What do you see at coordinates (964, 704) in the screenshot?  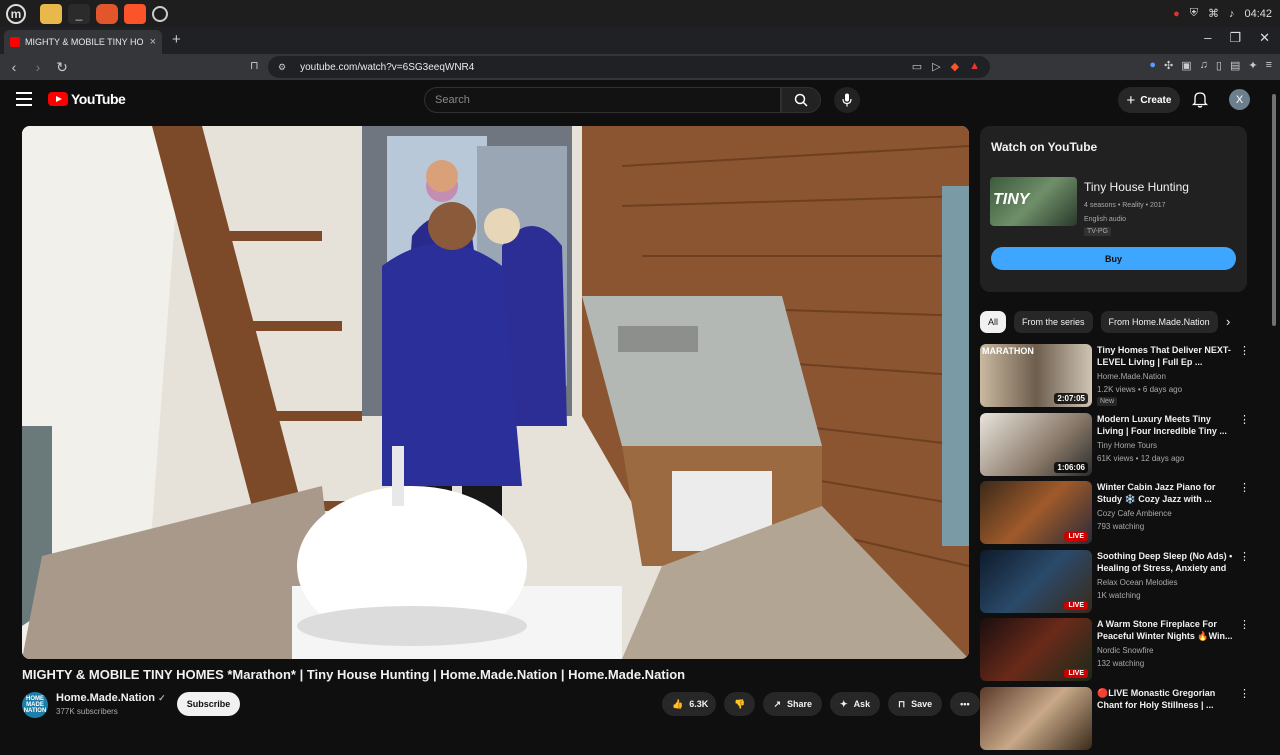 I see `more-actions-button: •••` at bounding box center [964, 704].